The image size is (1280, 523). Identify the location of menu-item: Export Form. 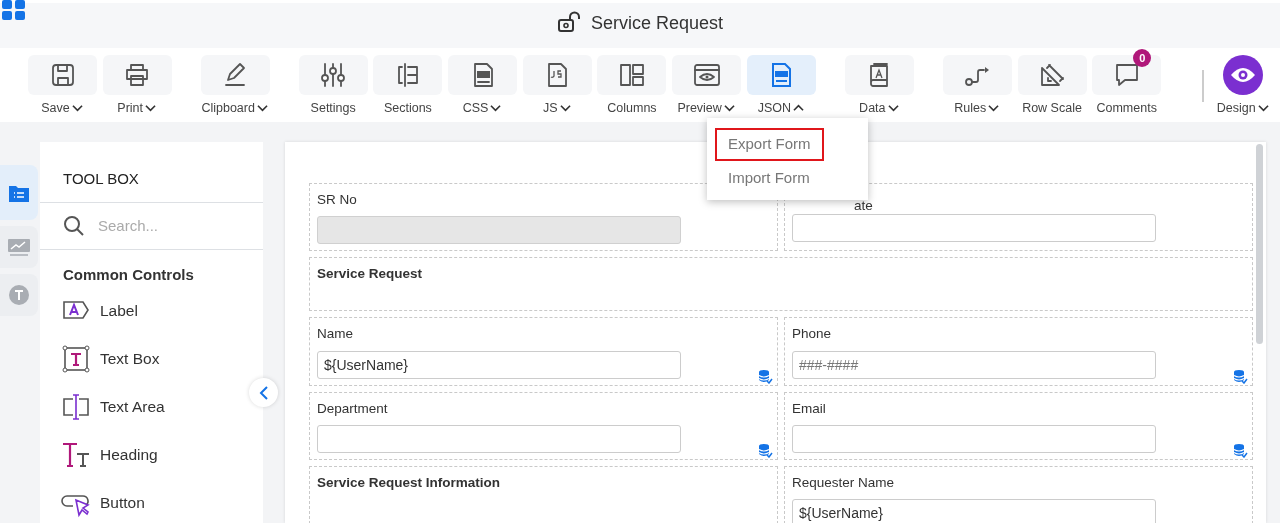
(769, 144).